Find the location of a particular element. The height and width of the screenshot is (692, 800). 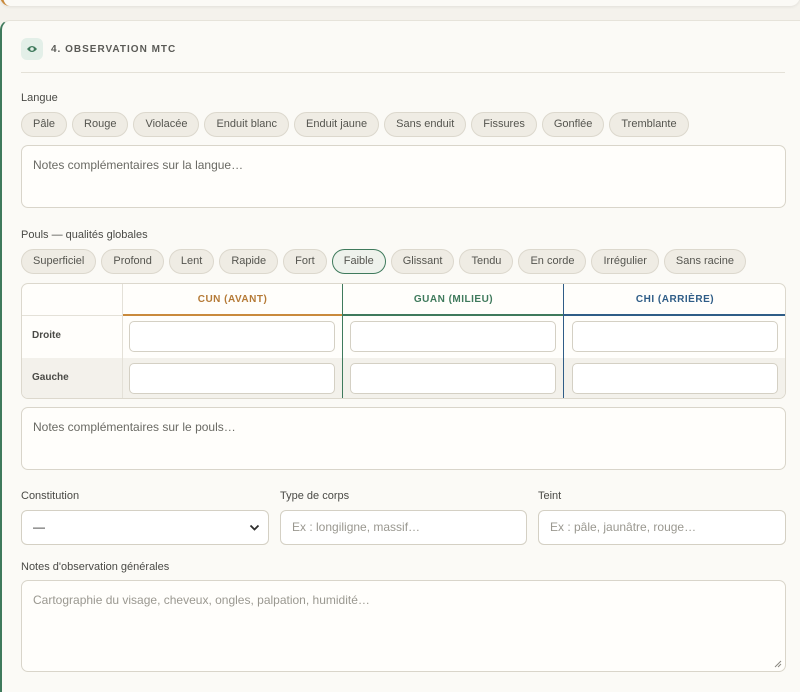

table-row-droite: Droite is located at coordinates (403, 337).